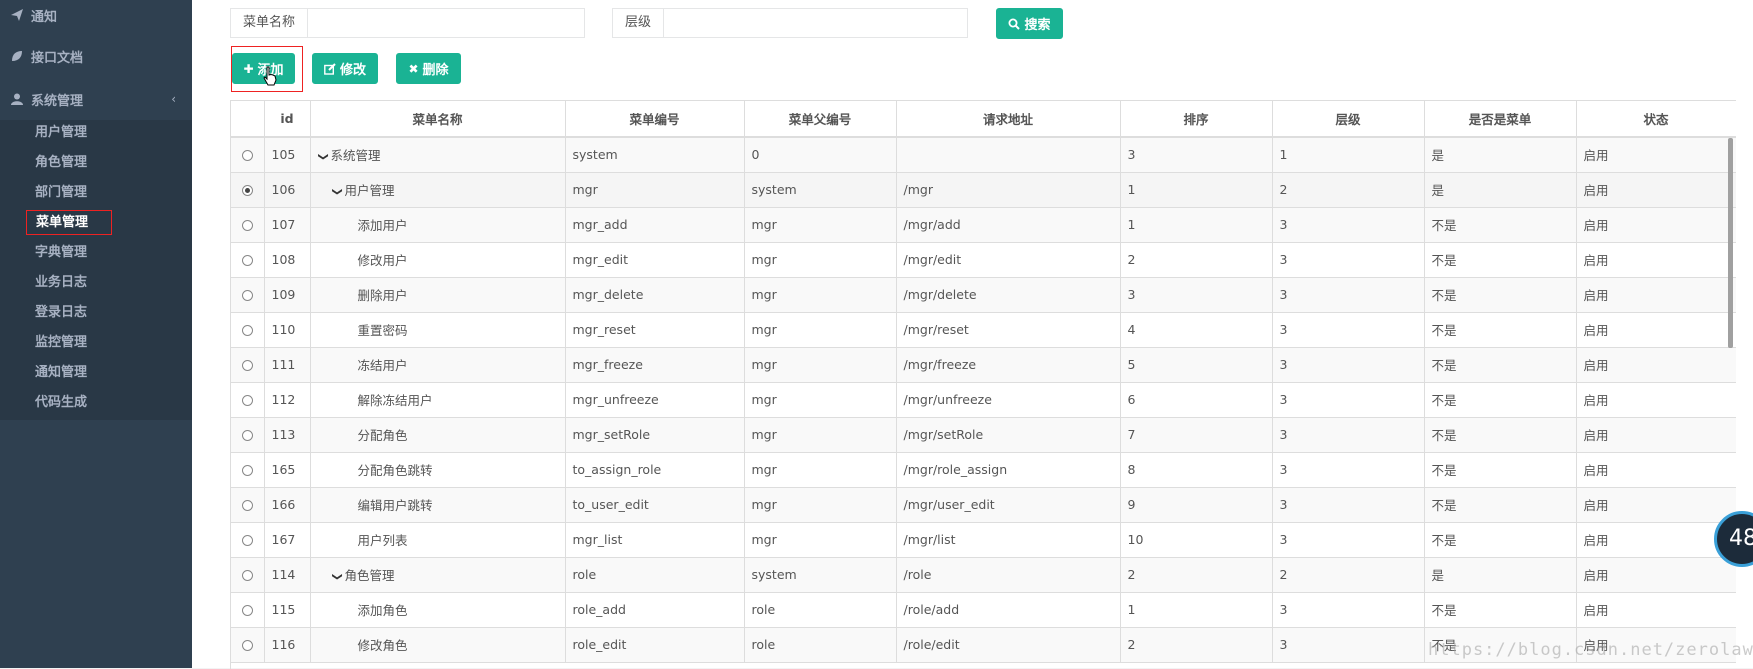 The width and height of the screenshot is (1753, 669). I want to click on edit-button: 修改, so click(345, 68).